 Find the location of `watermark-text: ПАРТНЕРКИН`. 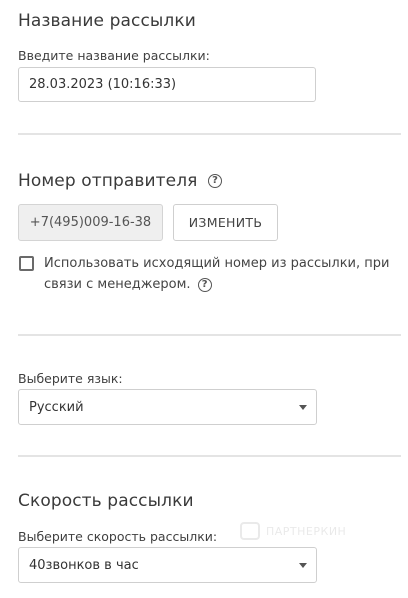

watermark-text: ПАРТНЕРКИН is located at coordinates (306, 531).